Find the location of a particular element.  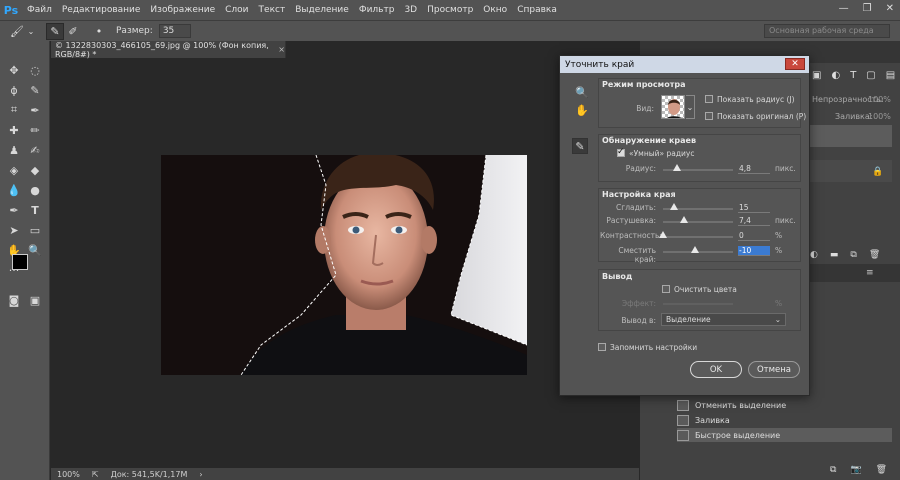

brush-new-selection-icon: ✎ is located at coordinates (55, 31).